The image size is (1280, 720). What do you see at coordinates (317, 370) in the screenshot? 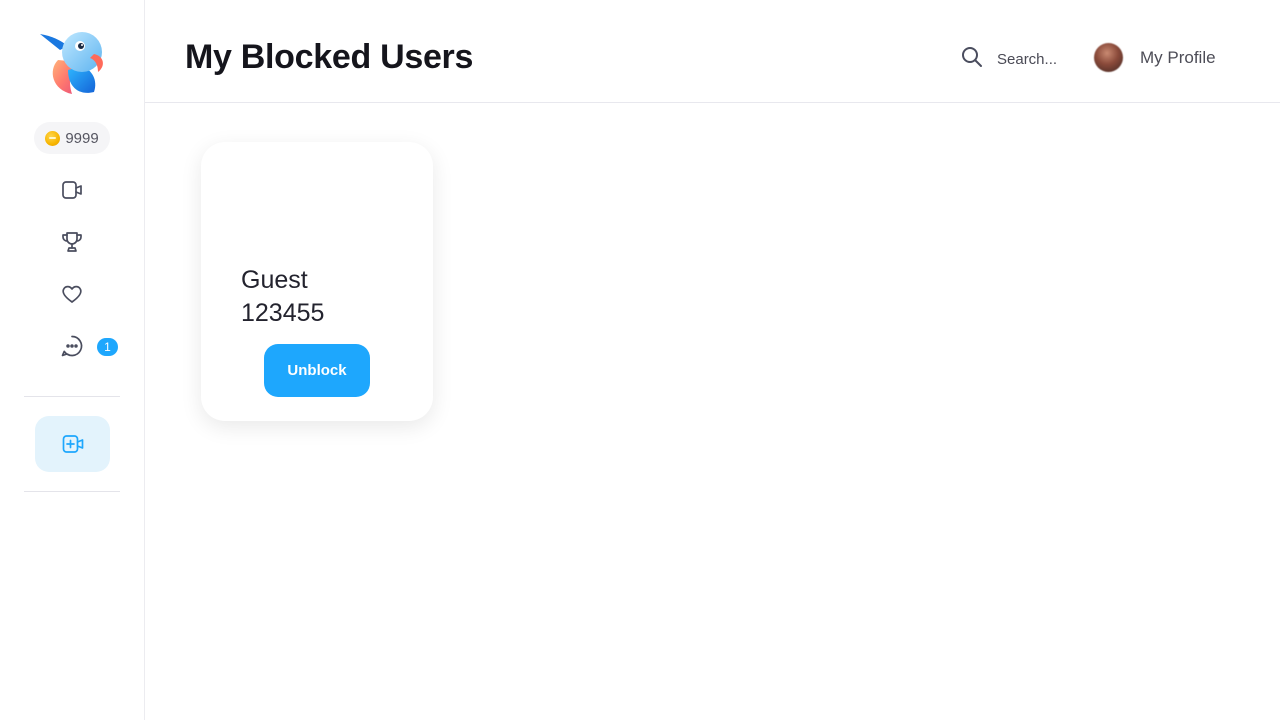
I see `unblock-button: Unblock` at bounding box center [317, 370].